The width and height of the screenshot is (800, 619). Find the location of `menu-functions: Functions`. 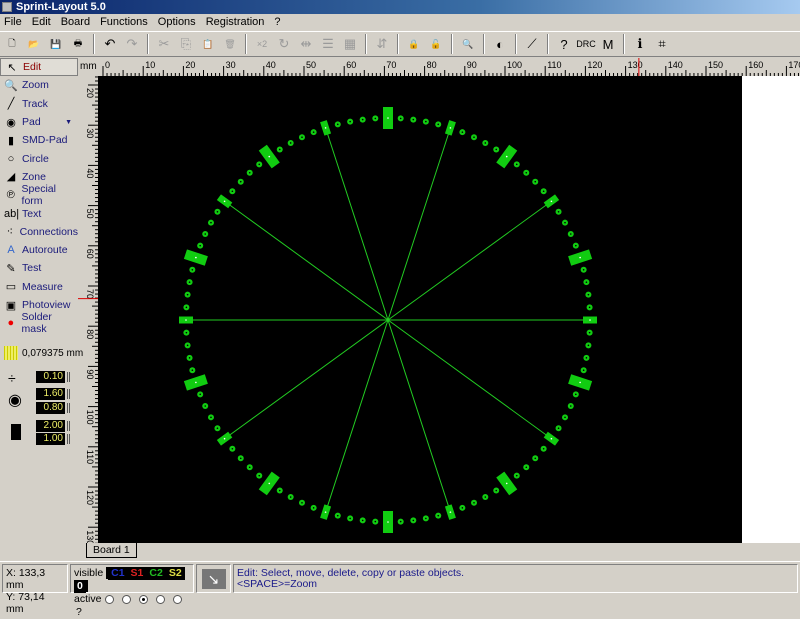

menu-functions: Functions is located at coordinates (124, 22).